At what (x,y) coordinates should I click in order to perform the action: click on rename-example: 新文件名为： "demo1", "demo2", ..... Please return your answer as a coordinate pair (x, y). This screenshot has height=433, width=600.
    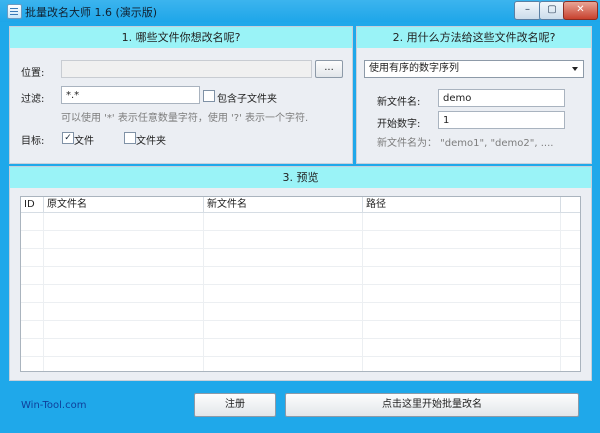
    Looking at the image, I should click on (465, 143).